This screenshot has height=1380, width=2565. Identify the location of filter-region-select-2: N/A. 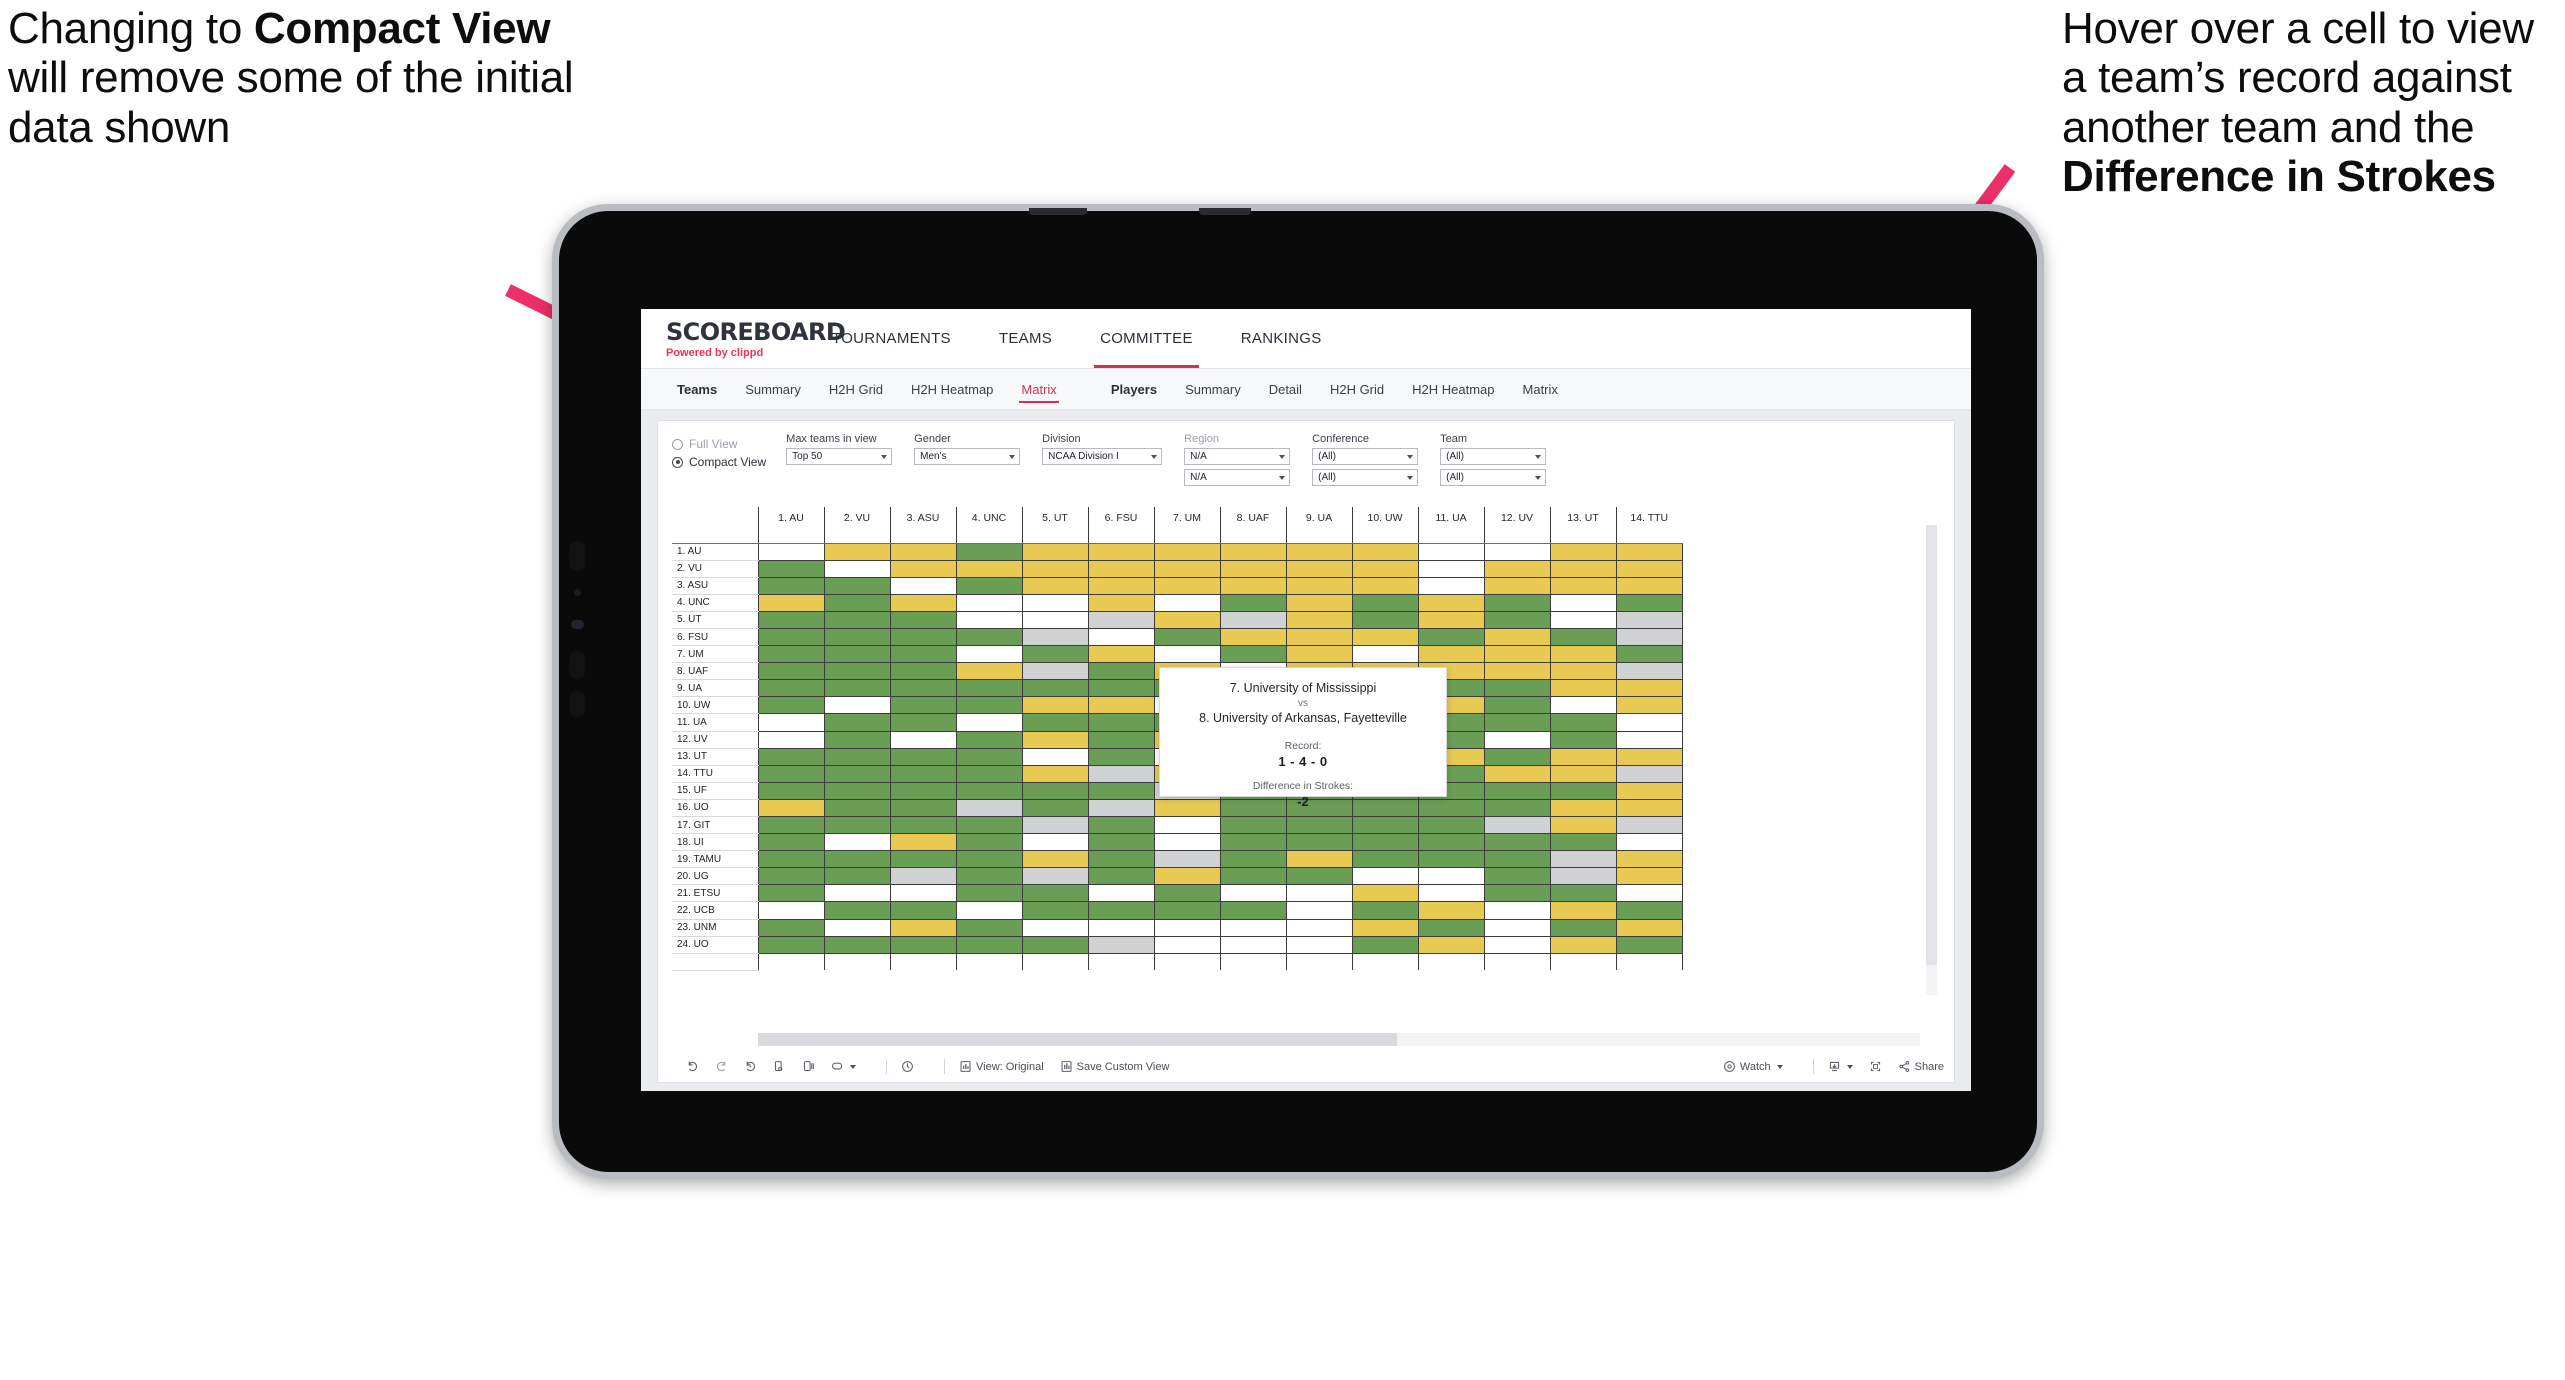
(1237, 477).